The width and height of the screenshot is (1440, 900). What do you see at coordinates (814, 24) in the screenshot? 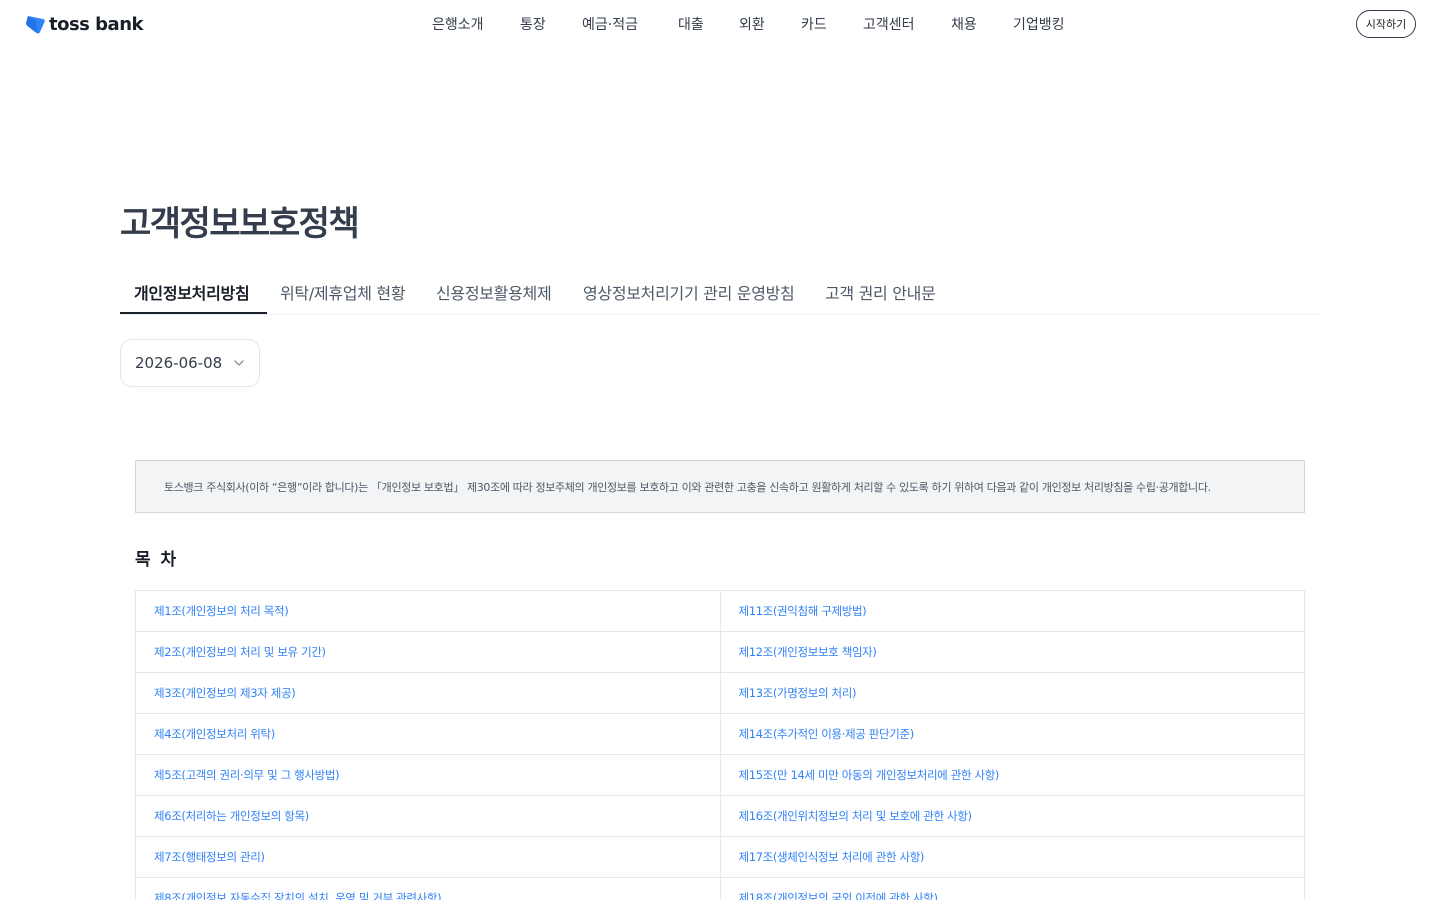
I see `nav-item-card: 카드` at bounding box center [814, 24].